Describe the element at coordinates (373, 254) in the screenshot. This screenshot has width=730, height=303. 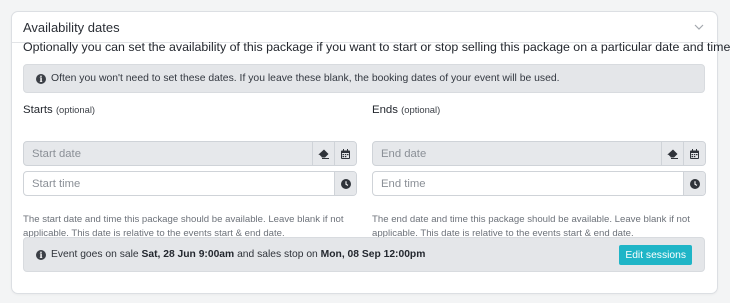
I see `sale-end-datetime: Mon, 08 Sep 12:00pm` at that location.